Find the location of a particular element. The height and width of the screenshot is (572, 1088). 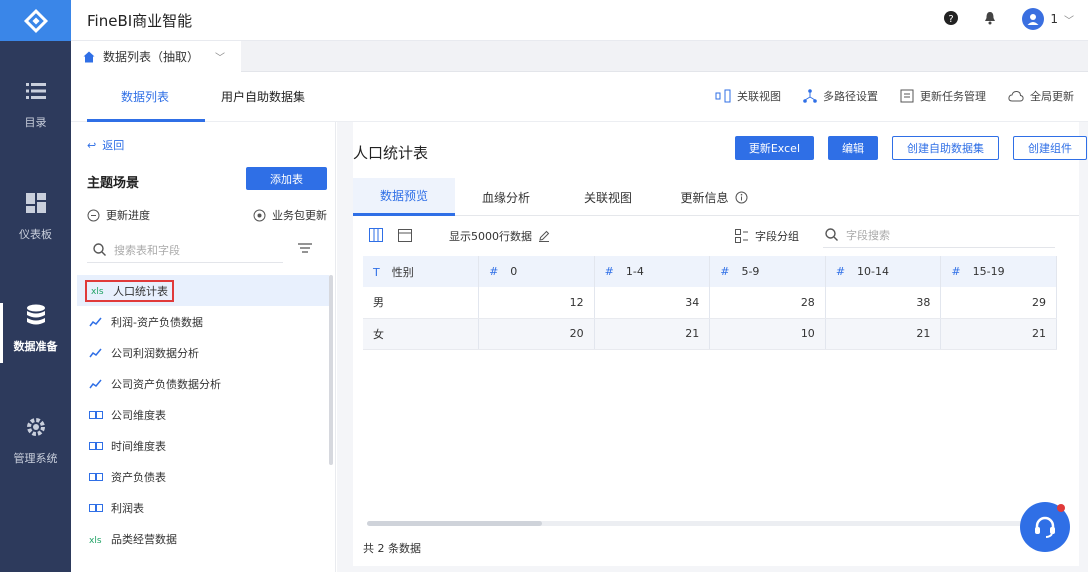

column-header: #15-19 is located at coordinates (998, 271).